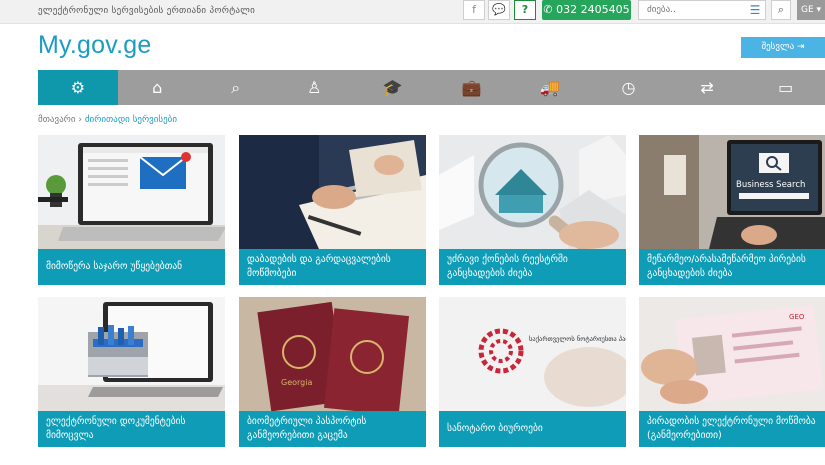 The image size is (825, 465). I want to click on id-card-badge: GEO, so click(797, 317).